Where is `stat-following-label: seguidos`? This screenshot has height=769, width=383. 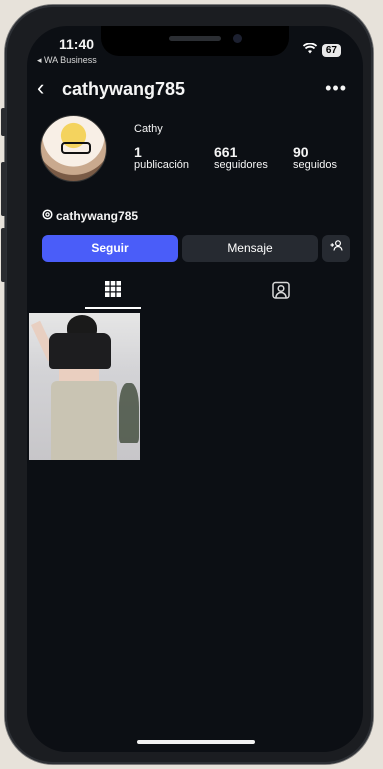 stat-following-label: seguidos is located at coordinates (315, 165).